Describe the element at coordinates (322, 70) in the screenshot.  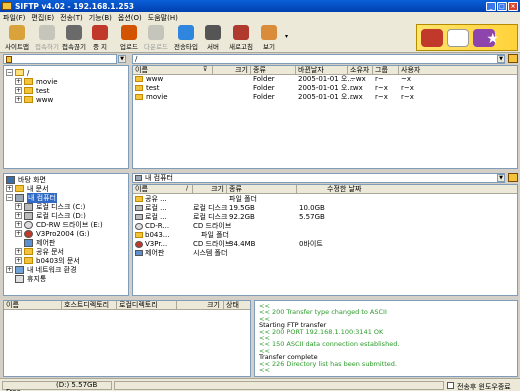
I see `column-header: 바뀐날자` at that location.